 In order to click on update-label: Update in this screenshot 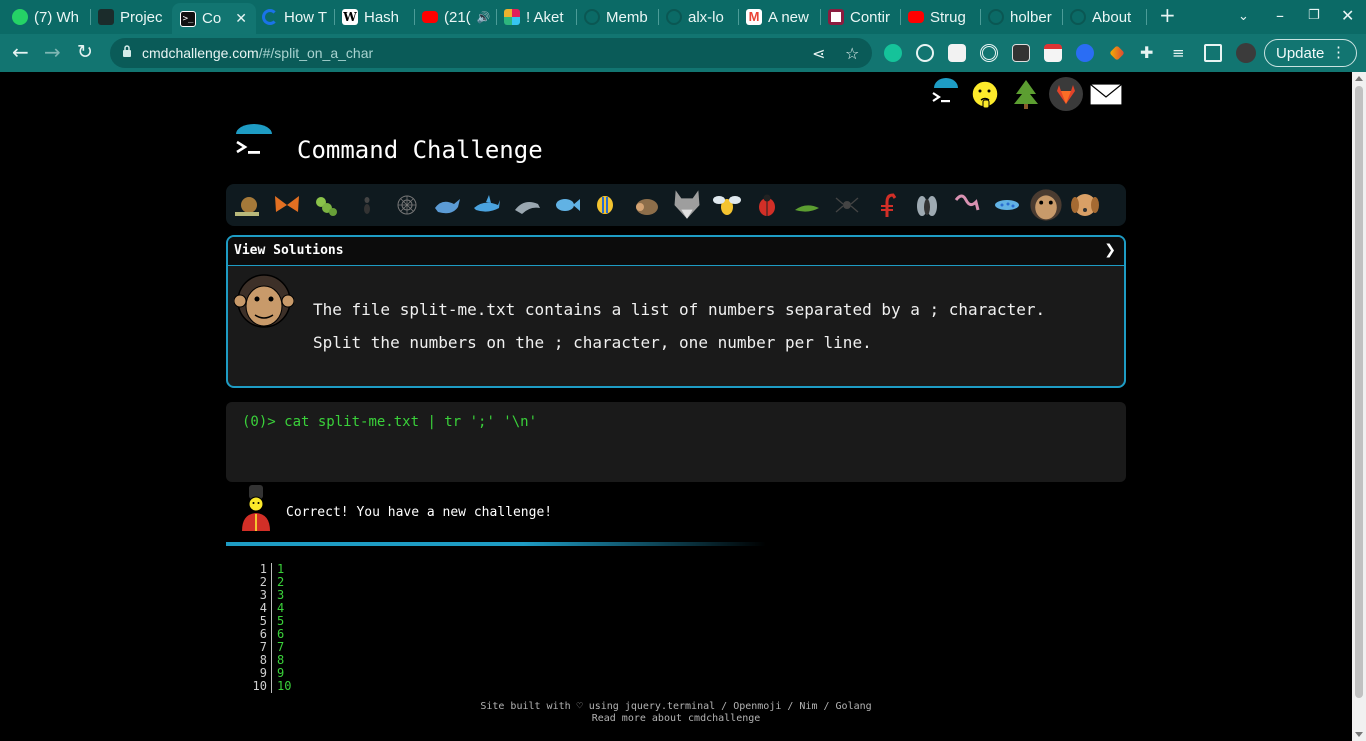, I will do `click(1300, 53)`.